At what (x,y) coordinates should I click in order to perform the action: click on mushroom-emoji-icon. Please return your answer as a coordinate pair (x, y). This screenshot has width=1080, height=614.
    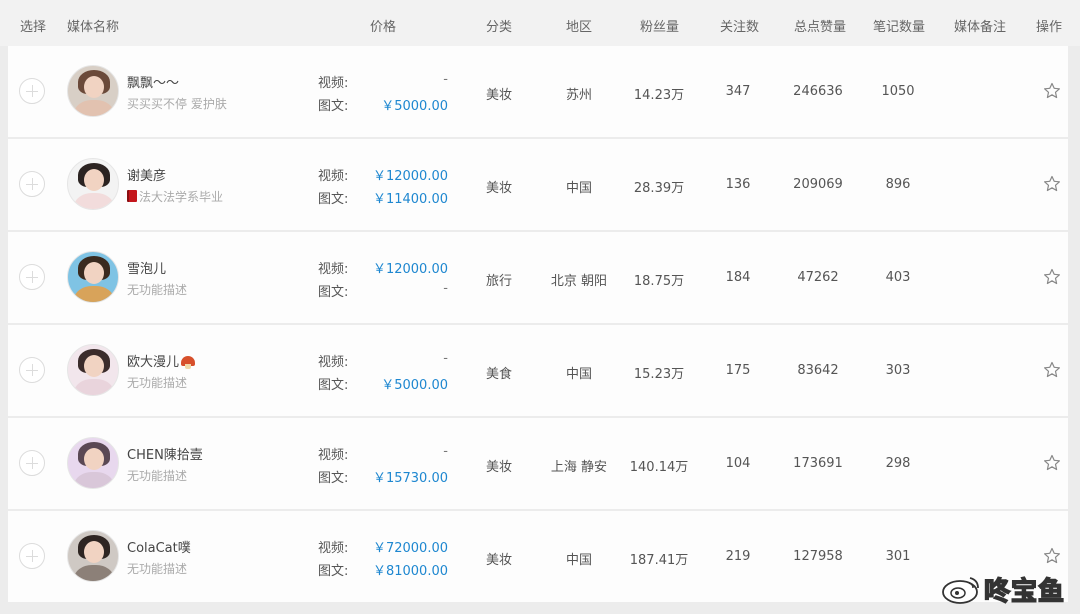
    Looking at the image, I should click on (188, 362).